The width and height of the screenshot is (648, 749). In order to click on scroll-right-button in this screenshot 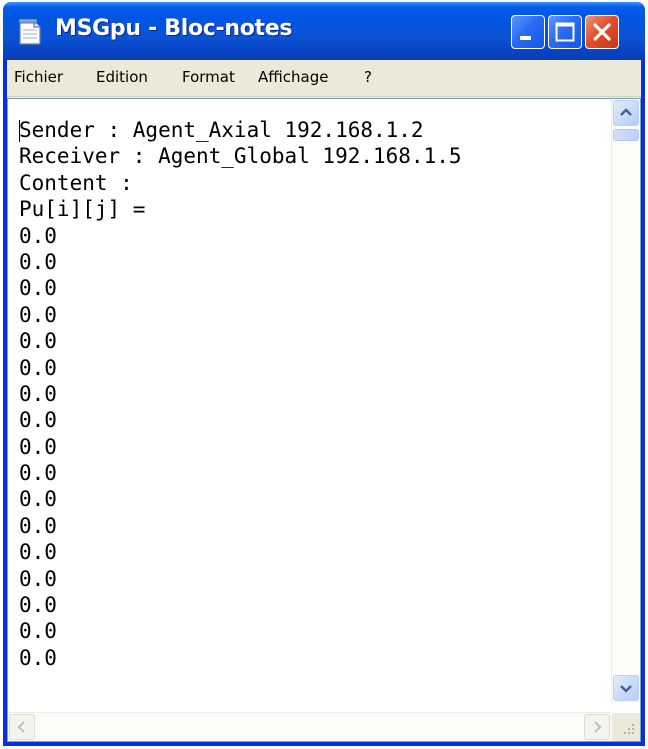, I will do `click(597, 727)`.